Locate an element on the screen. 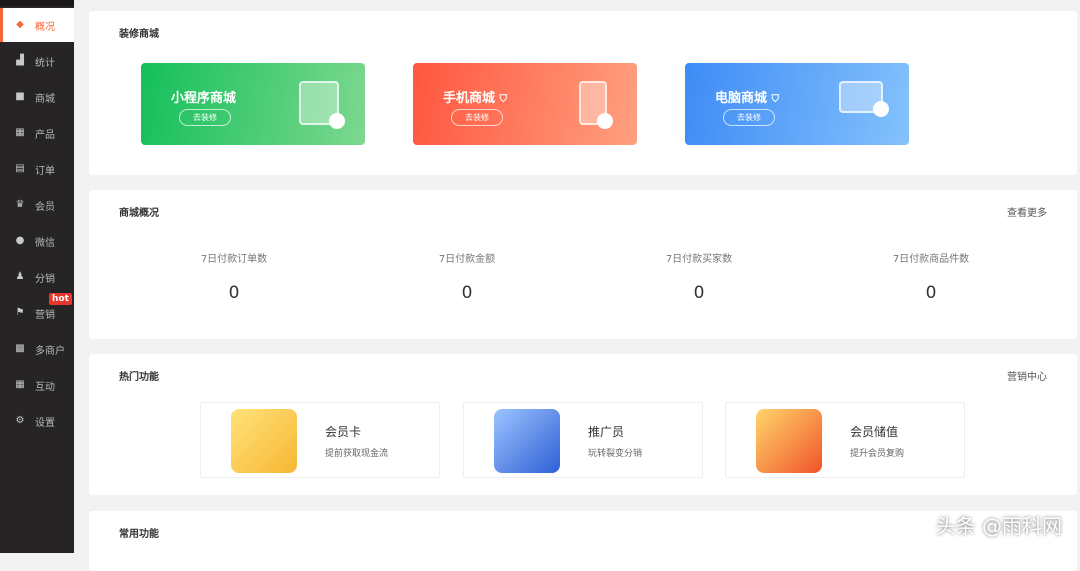 Image resolution: width=1080 pixels, height=571 pixels. sidebar-top is located at coordinates (37, 3).